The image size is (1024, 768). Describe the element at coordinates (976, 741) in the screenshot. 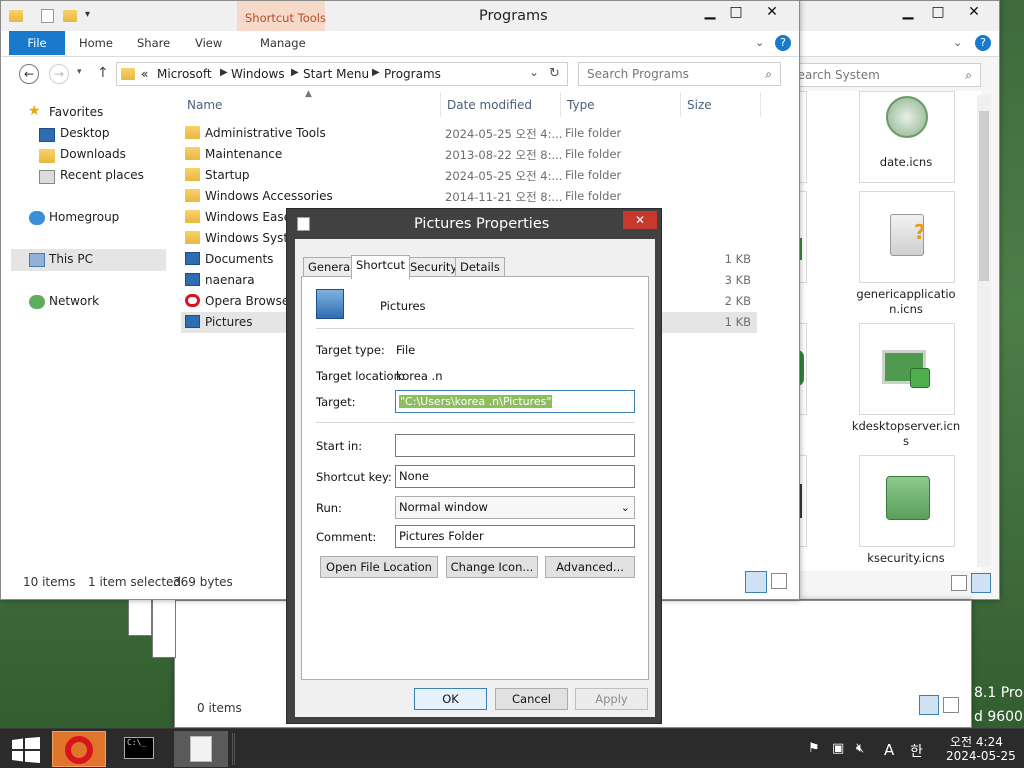

I see `clock-time: 오전 4:24` at that location.